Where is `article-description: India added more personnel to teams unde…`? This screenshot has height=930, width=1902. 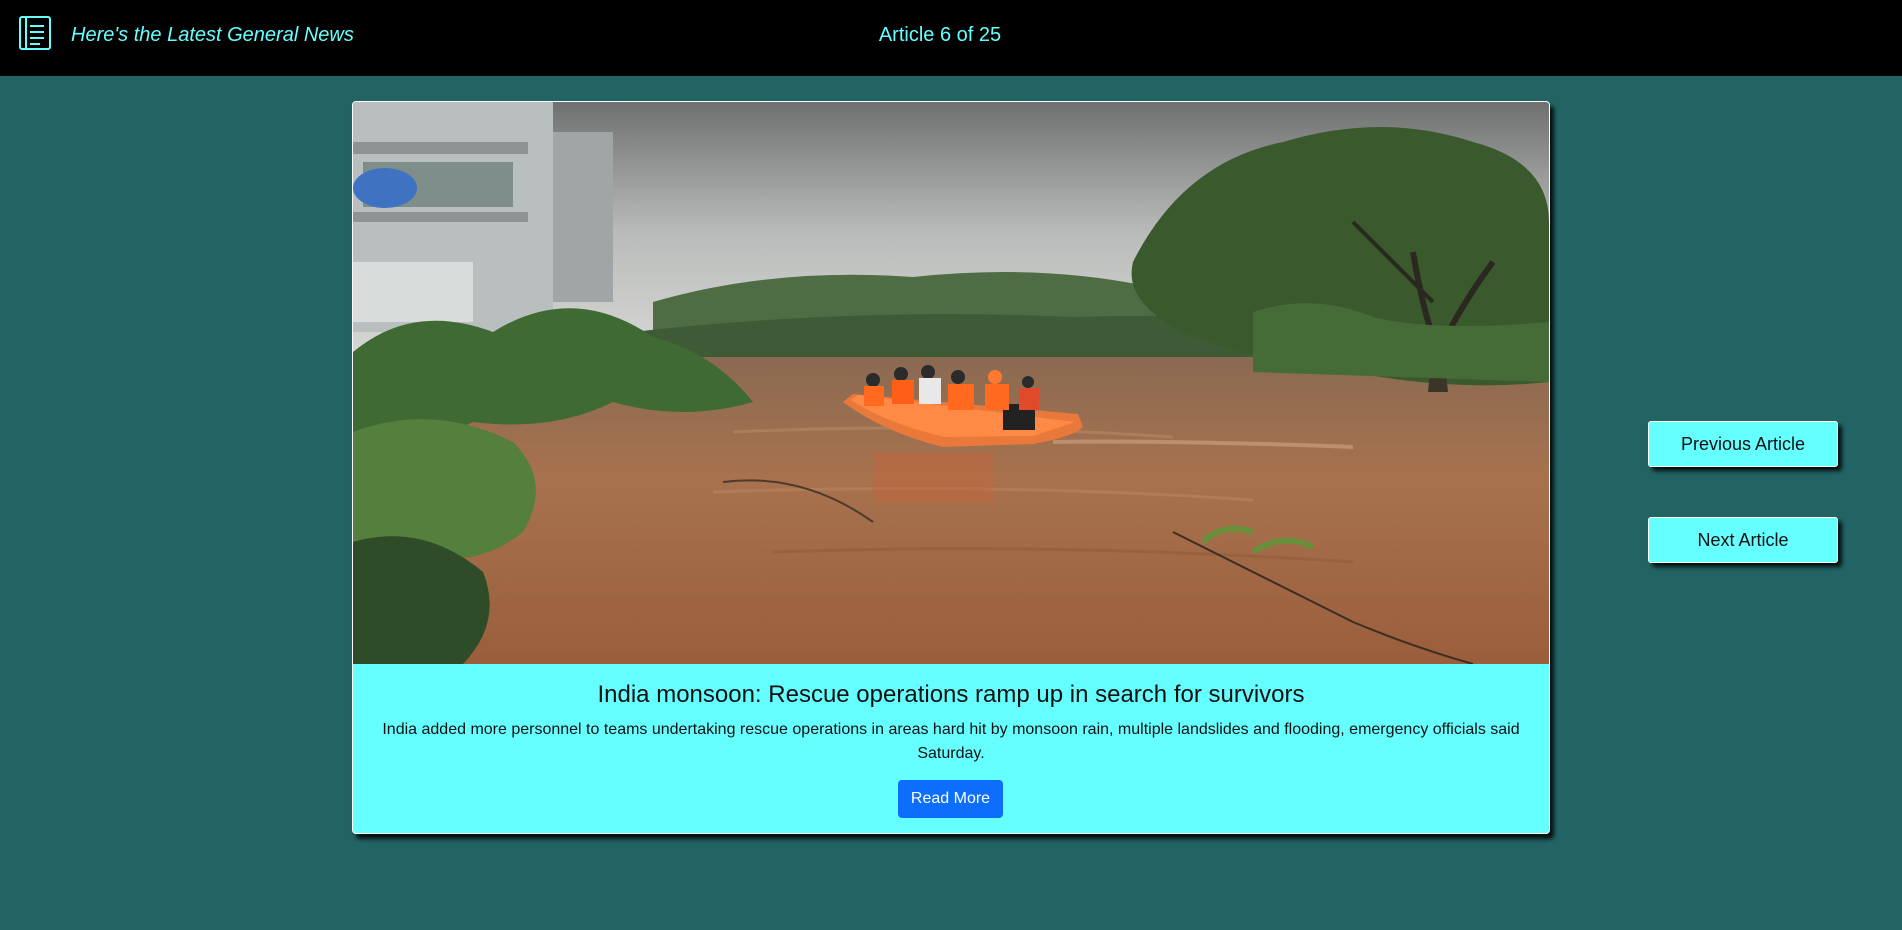 article-description: India added more personnel to teams unde… is located at coordinates (951, 741).